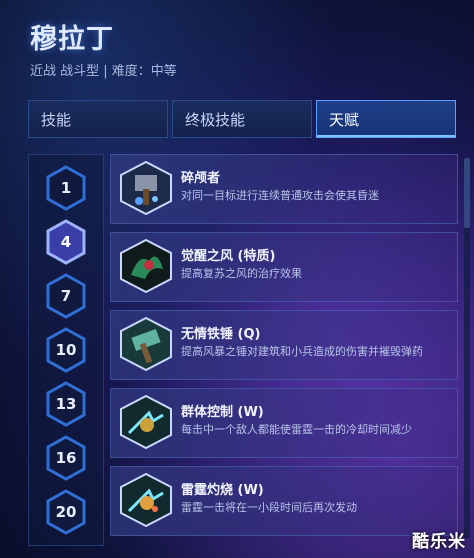 This screenshot has width=474, height=558. I want to click on talent-name: 觉醒之风 (特质), so click(228, 256).